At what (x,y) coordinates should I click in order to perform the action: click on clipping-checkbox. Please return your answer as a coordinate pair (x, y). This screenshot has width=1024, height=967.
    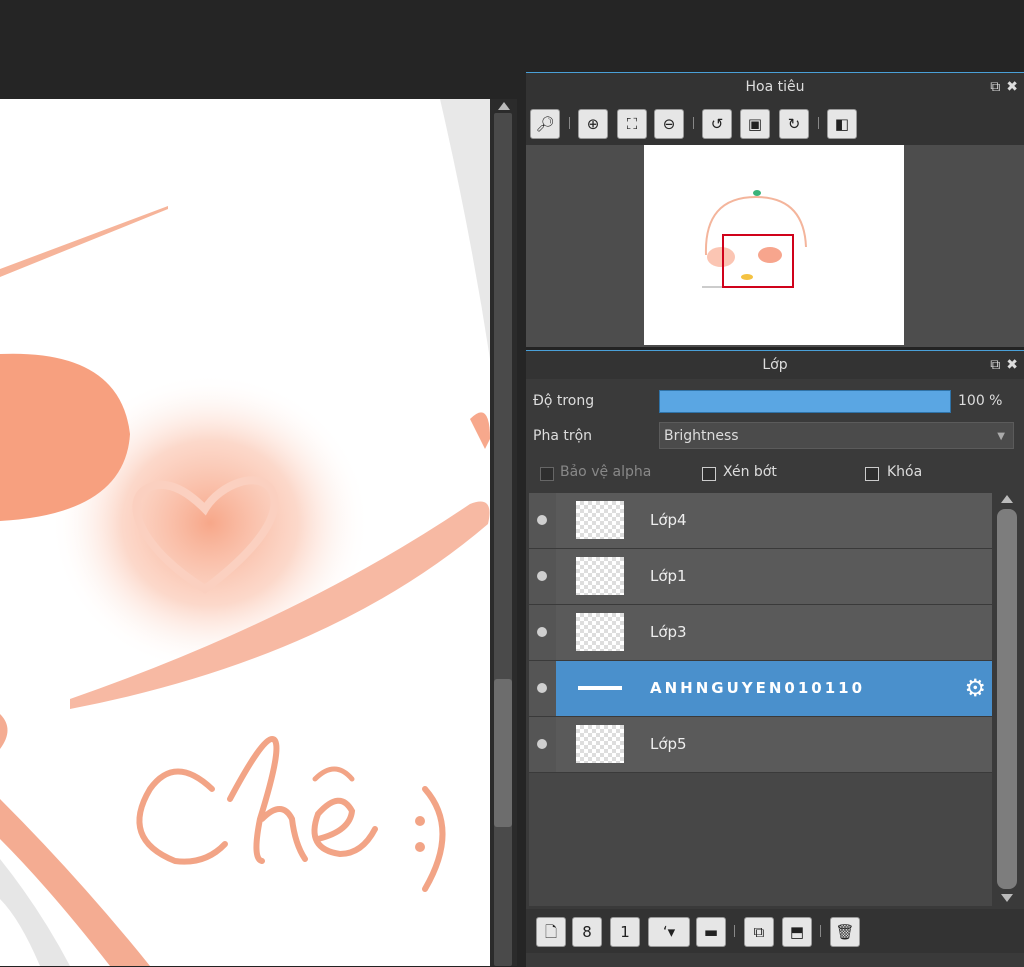
    Looking at the image, I should click on (709, 474).